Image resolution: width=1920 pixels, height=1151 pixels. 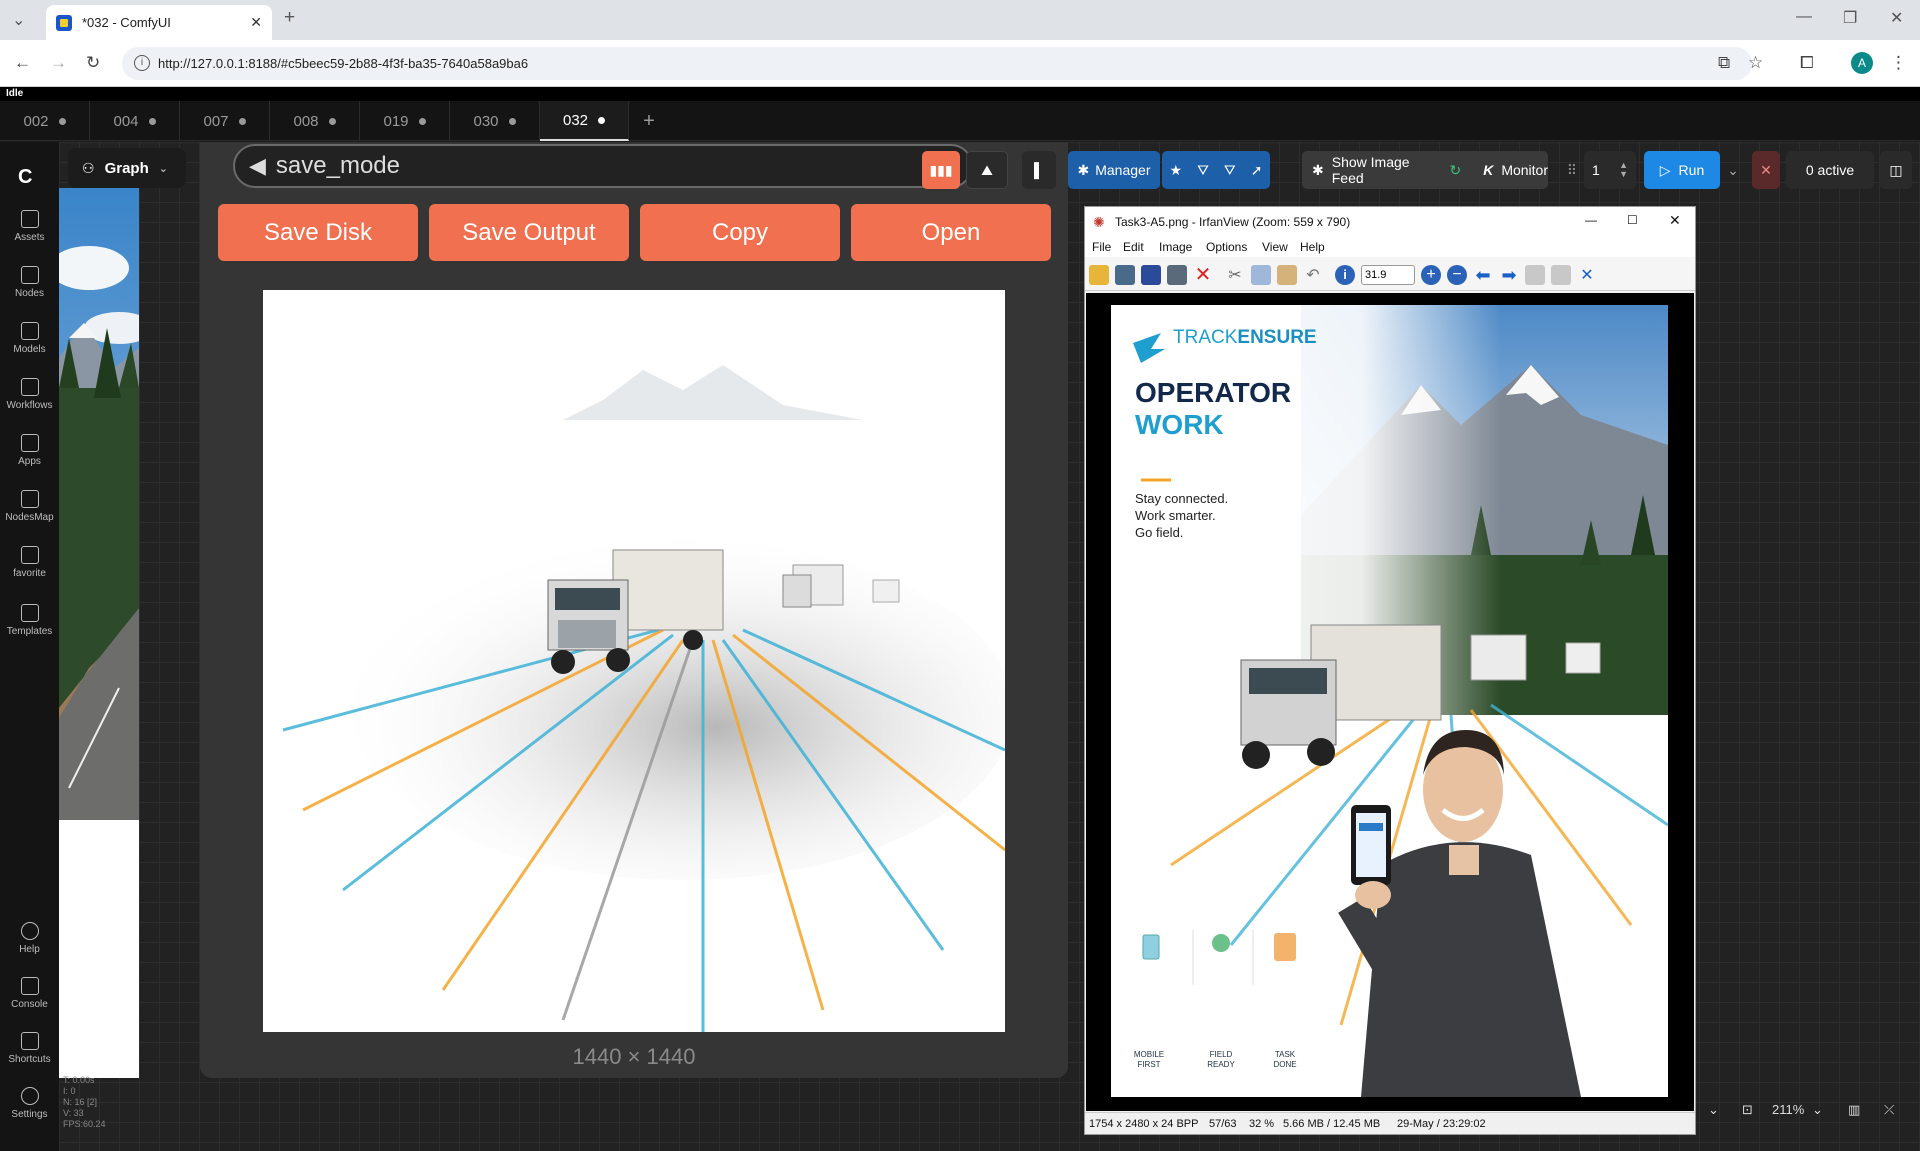 I want to click on sidebar-item-workflows: Workflows, so click(x=29, y=394).